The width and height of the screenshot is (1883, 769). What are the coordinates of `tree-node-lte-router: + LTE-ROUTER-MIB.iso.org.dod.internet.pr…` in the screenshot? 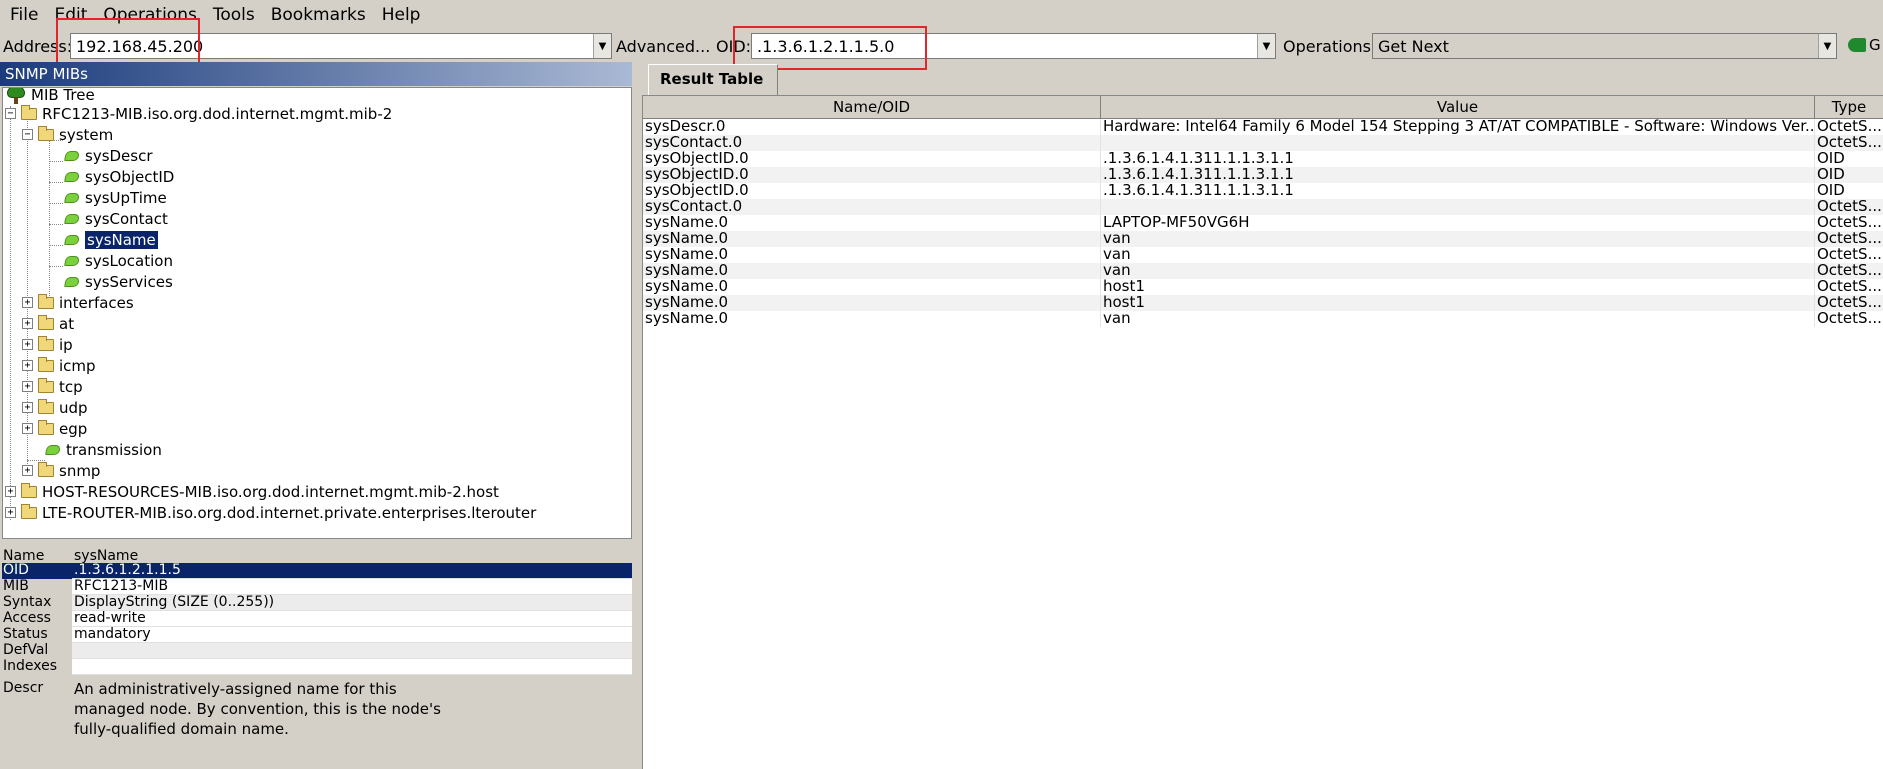 It's located at (270, 512).